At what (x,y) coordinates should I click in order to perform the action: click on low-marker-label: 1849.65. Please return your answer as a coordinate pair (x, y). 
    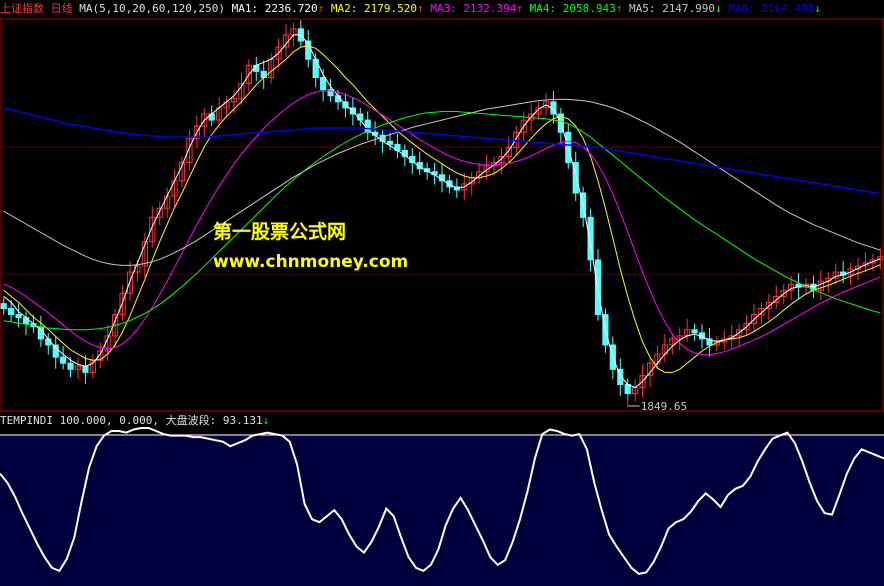
    Looking at the image, I should click on (664, 406).